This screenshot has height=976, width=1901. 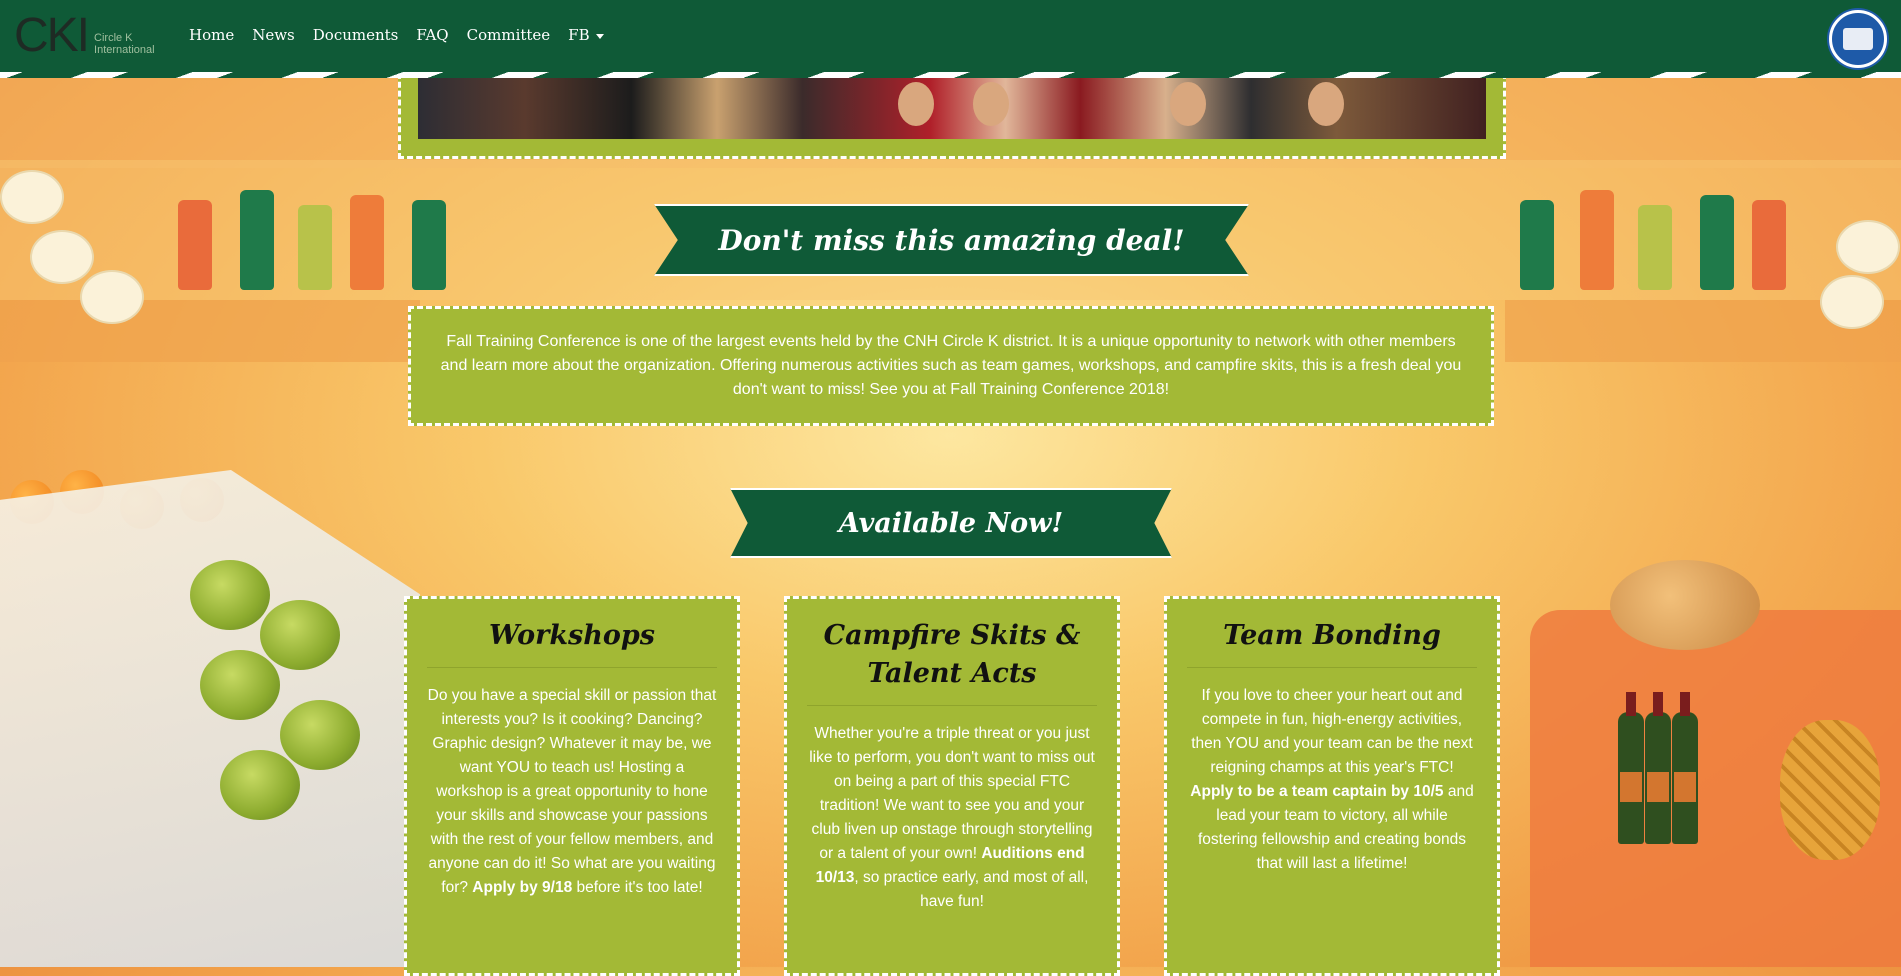 I want to click on nav-link-committee: Committee, so click(x=509, y=35).